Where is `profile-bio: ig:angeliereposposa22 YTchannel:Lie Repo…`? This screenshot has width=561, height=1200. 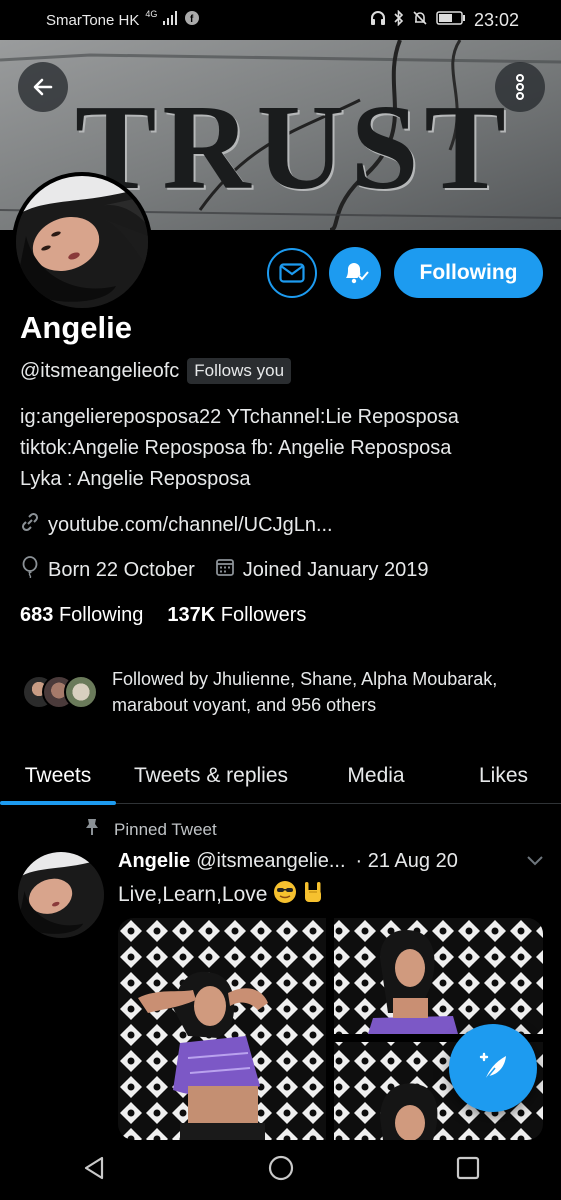 profile-bio: ig:angeliereposposa22 YTchannel:Lie Repo… is located at coordinates (280, 448).